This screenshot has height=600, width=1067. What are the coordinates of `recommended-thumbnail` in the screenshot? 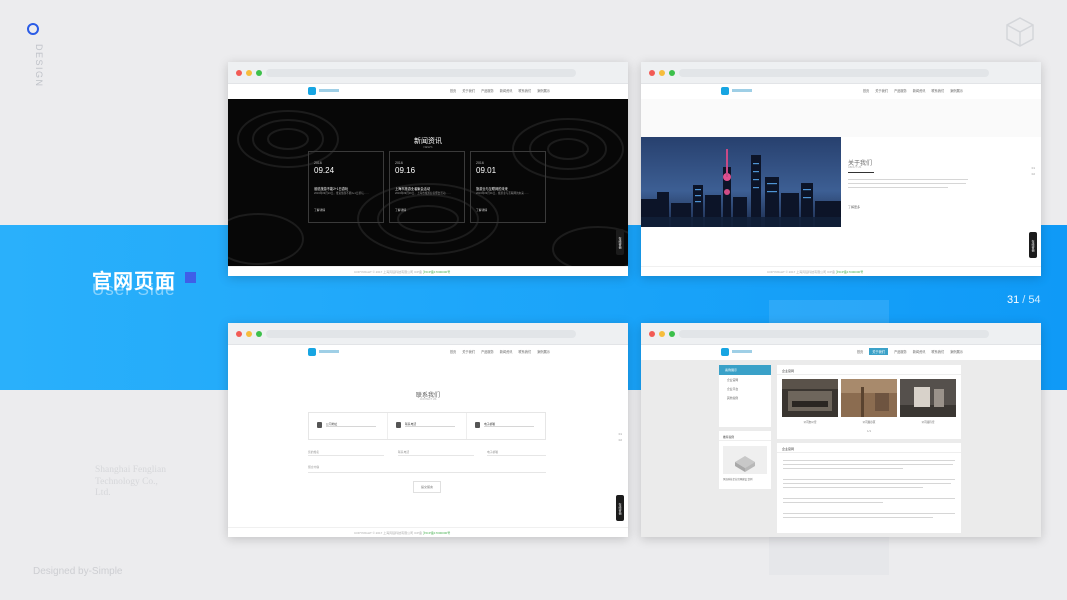 It's located at (745, 460).